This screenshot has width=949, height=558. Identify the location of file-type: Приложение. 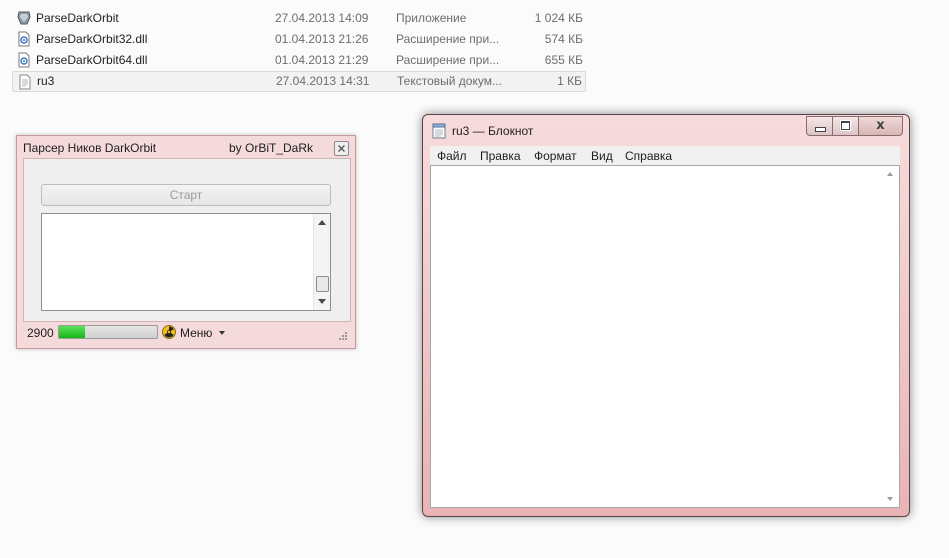
(431, 18).